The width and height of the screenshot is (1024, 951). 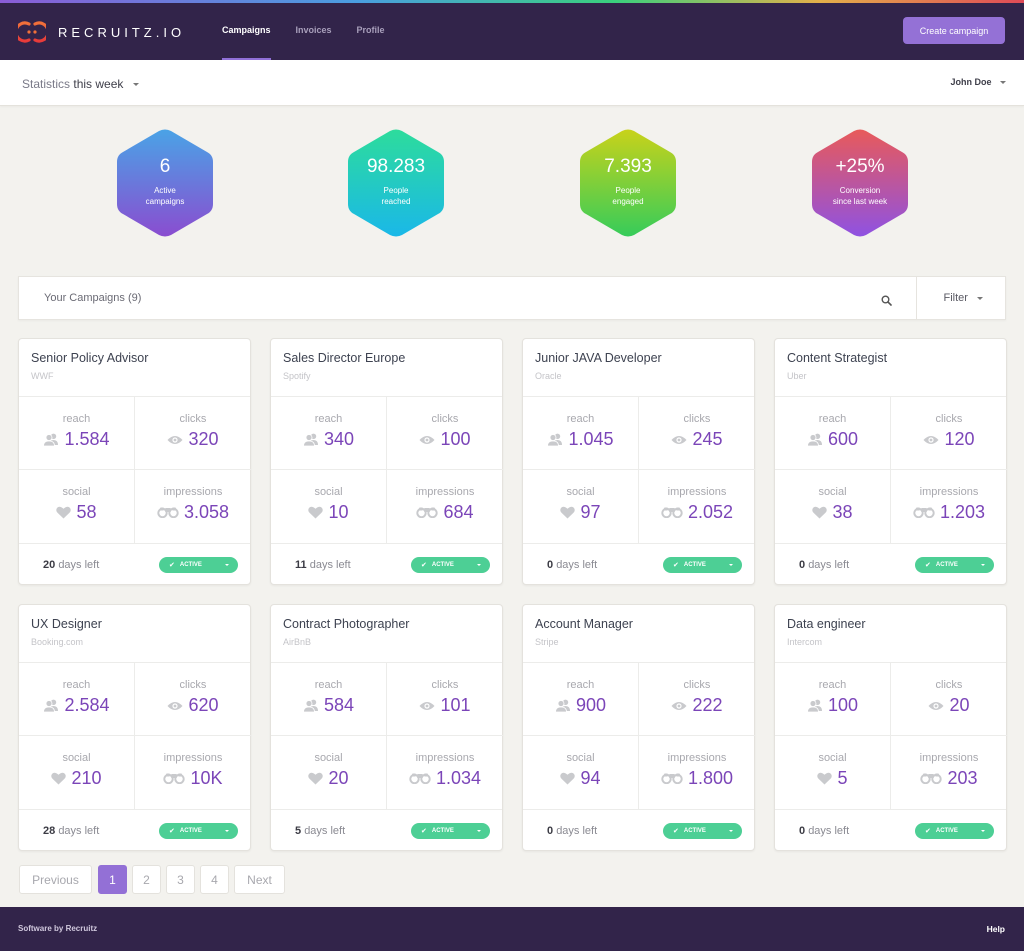 I want to click on metric-value-row: 2.052, so click(x=697, y=512).